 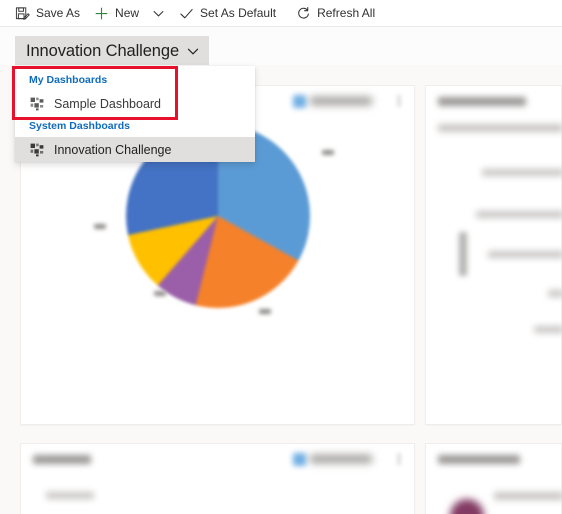 What do you see at coordinates (79, 126) in the screenshot?
I see `group-heading-system-dashboards: System Dashboards` at bounding box center [79, 126].